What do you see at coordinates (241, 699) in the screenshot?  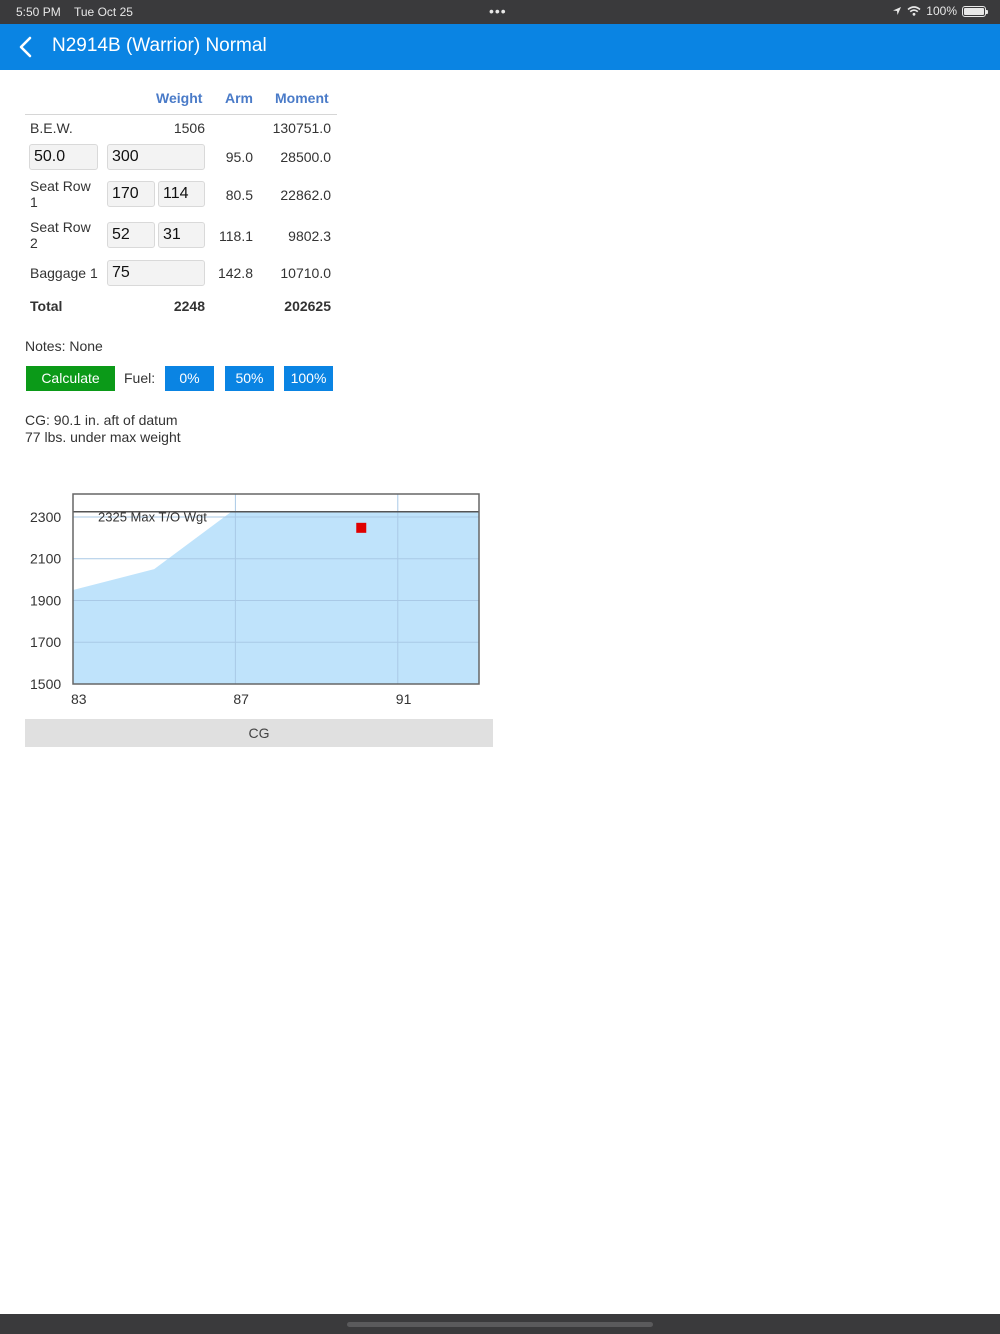 I see `x-tick-label-1: 87` at bounding box center [241, 699].